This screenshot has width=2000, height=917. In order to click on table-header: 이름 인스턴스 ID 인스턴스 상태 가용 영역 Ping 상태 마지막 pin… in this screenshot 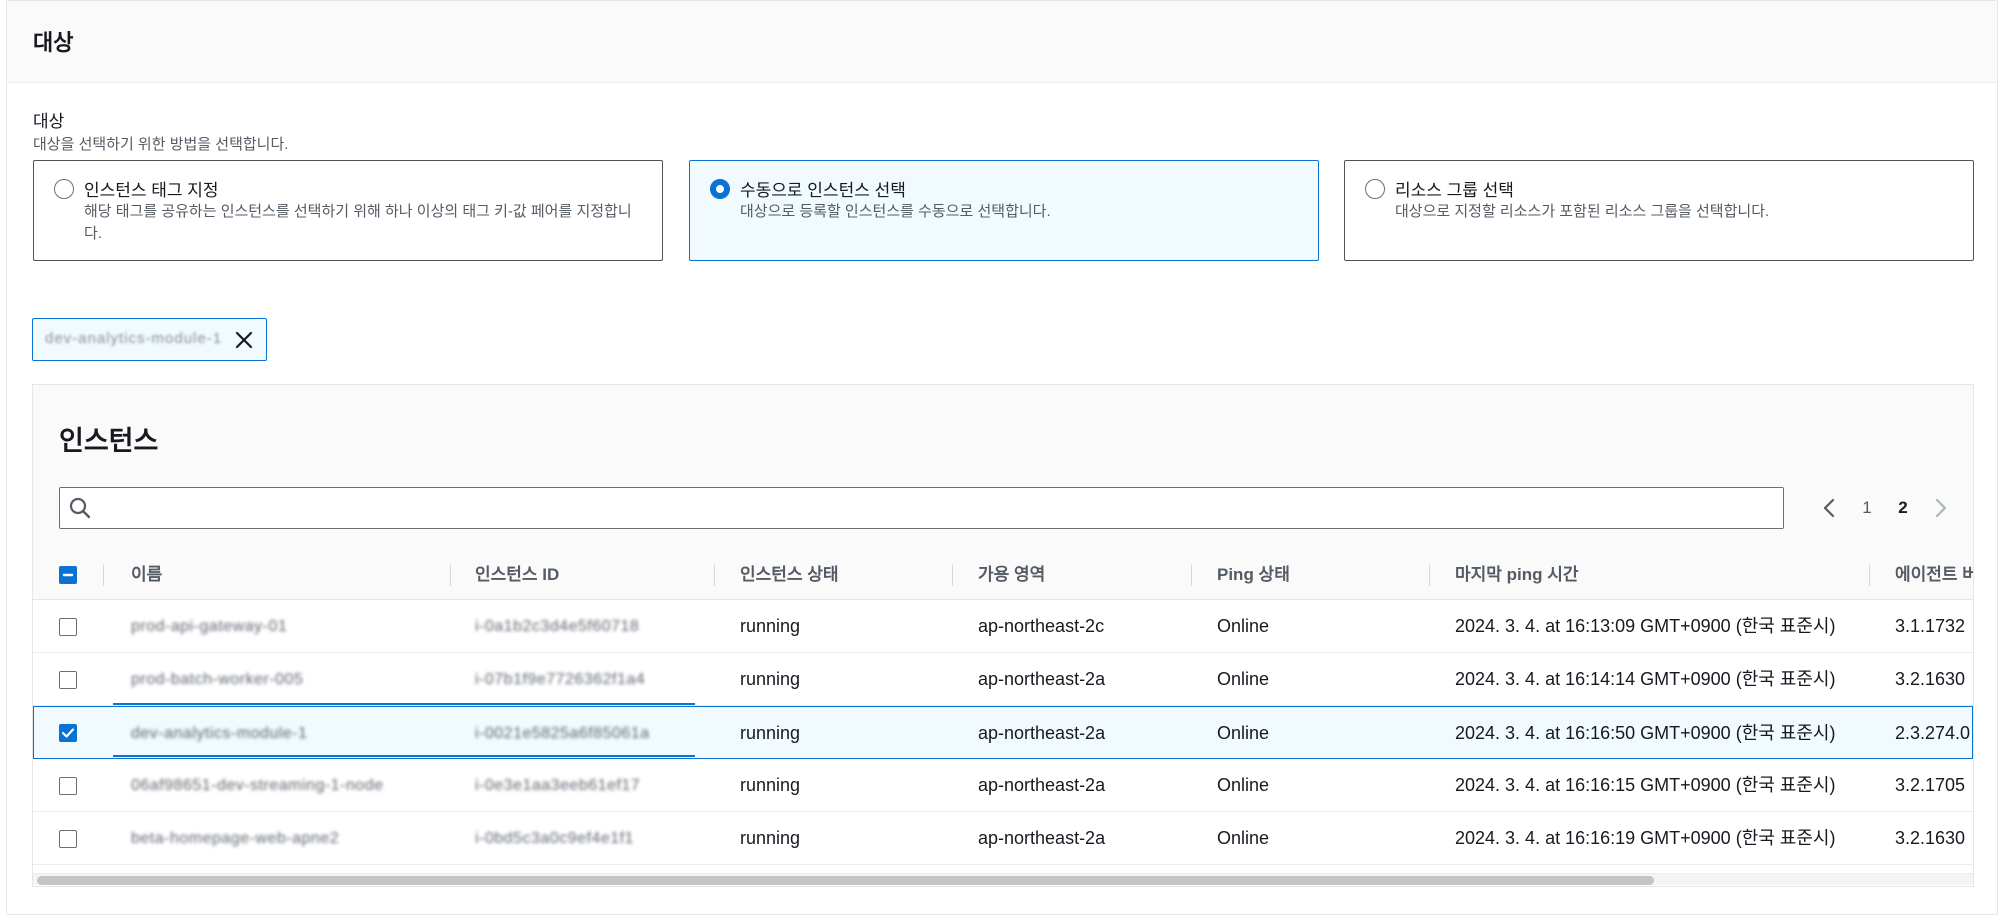, I will do `click(1003, 575)`.